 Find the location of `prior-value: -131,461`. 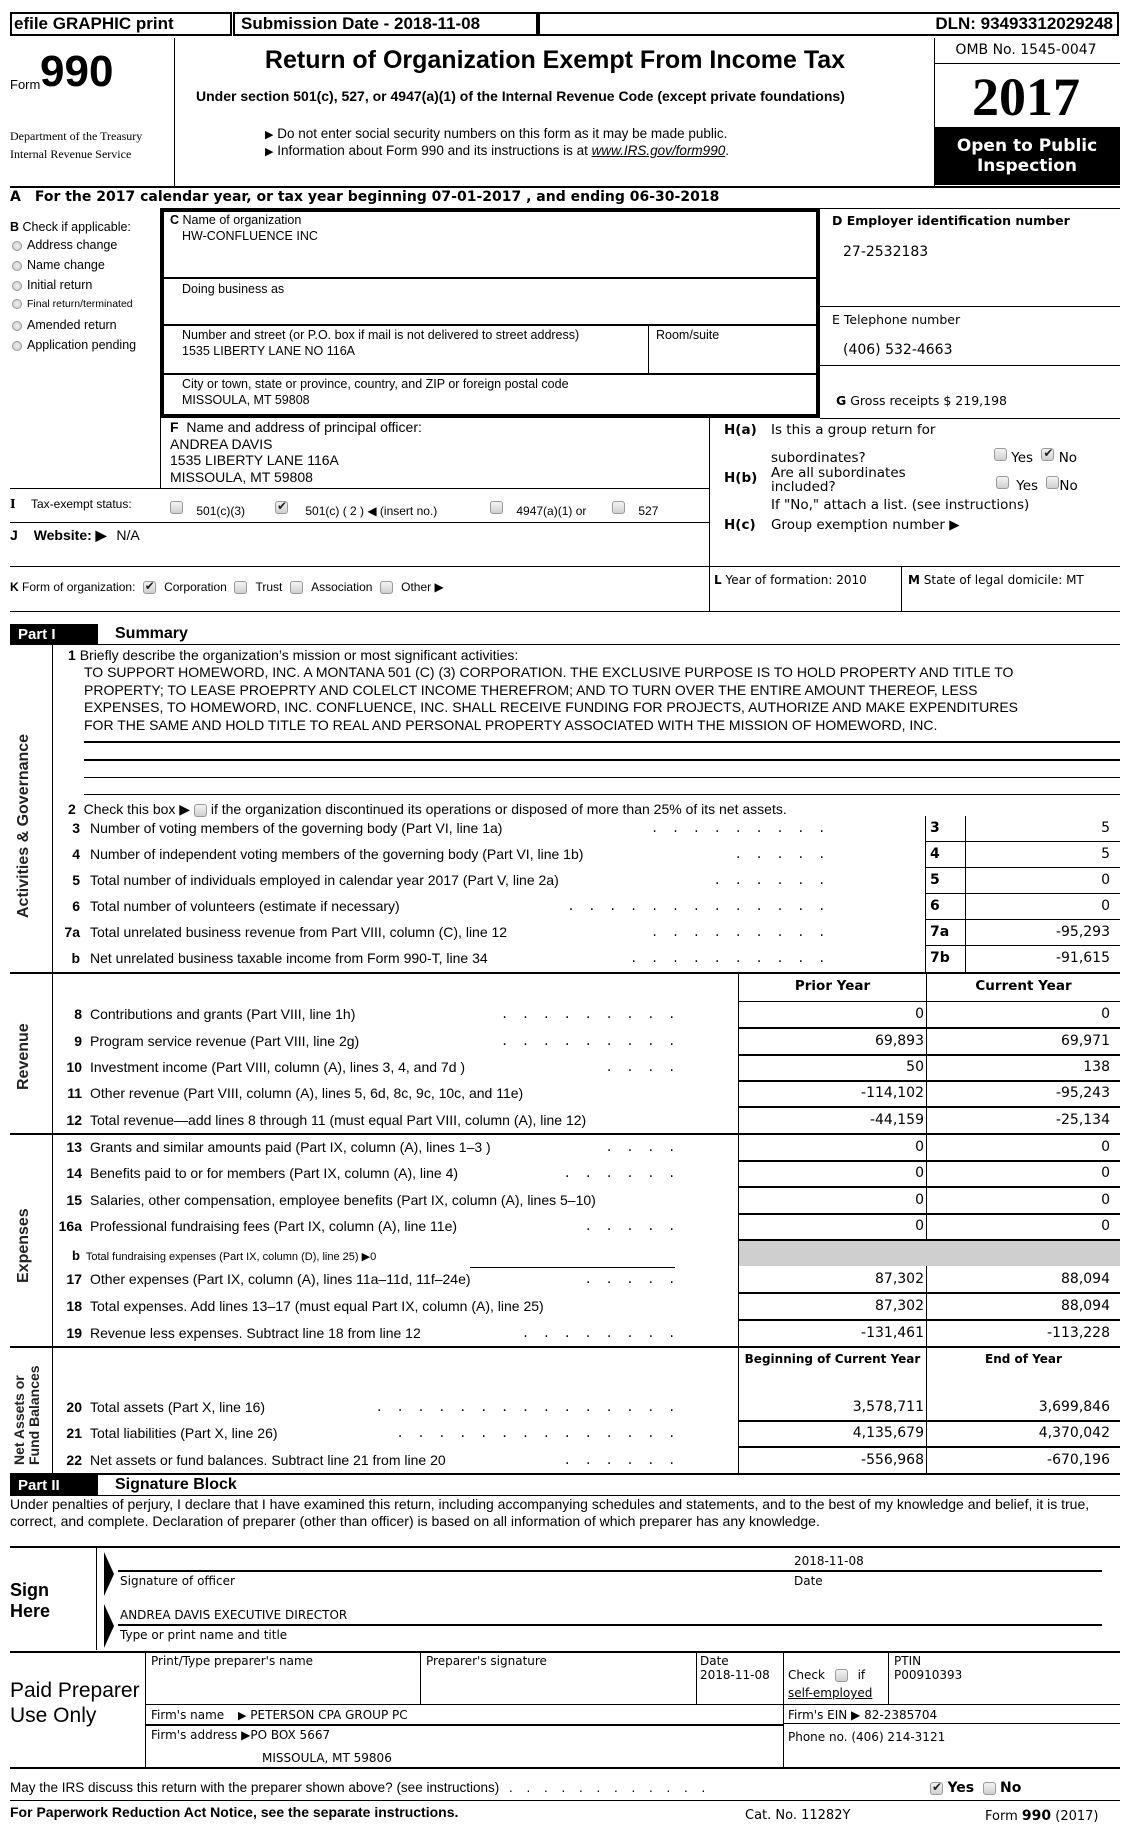

prior-value: -131,461 is located at coordinates (892, 1333).